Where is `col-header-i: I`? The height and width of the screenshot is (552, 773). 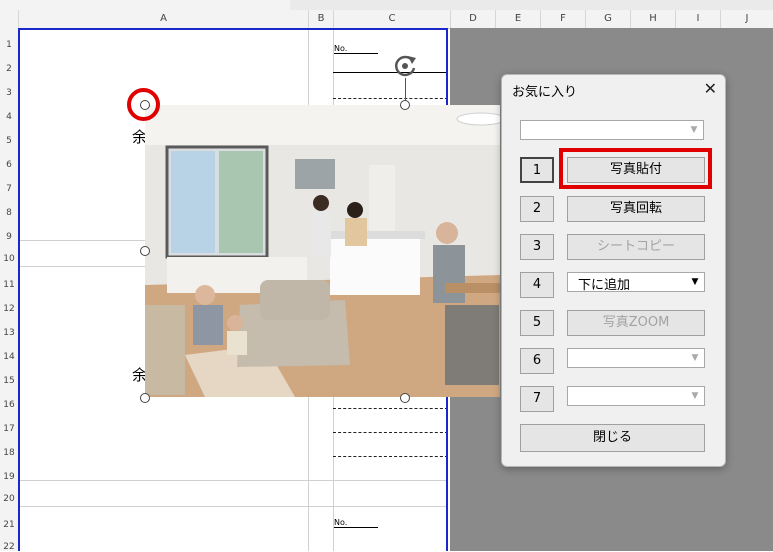 col-header-i: I is located at coordinates (697, 19).